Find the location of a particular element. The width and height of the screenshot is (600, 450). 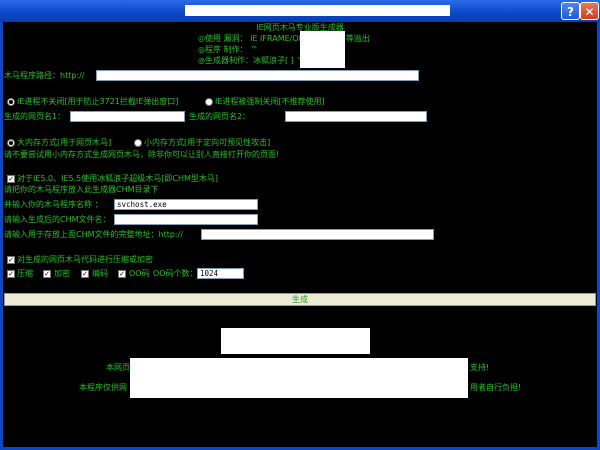

chm-name-label: 请输入生成后的CHM文件名： is located at coordinates (57, 219).